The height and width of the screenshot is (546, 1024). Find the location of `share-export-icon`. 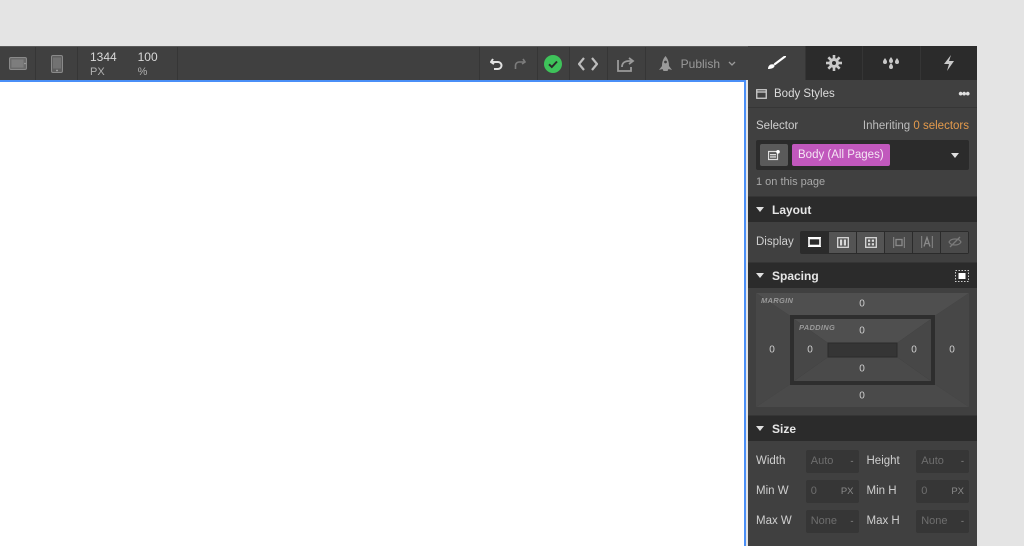

share-export-icon is located at coordinates (626, 64).